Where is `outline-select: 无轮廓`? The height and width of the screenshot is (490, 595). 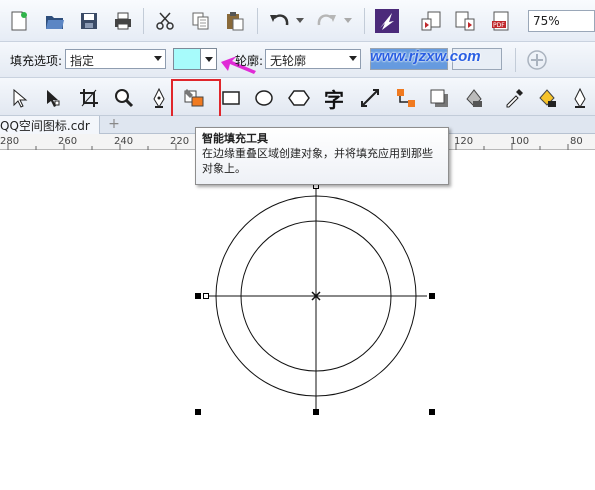
outline-select: 无轮廓 is located at coordinates (313, 59).